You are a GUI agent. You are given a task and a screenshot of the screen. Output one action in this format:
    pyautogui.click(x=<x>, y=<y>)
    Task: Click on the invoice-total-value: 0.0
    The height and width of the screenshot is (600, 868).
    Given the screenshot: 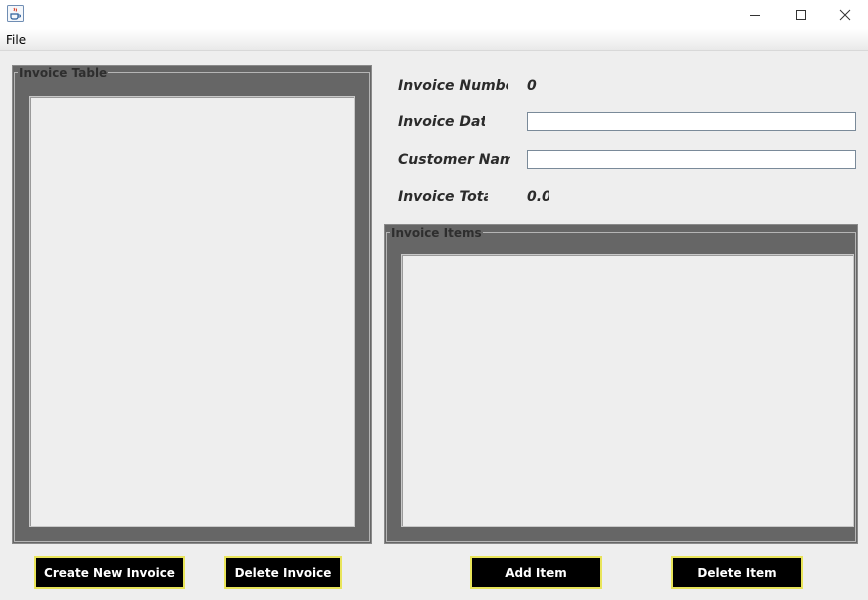 What is the action you would take?
    pyautogui.click(x=538, y=197)
    